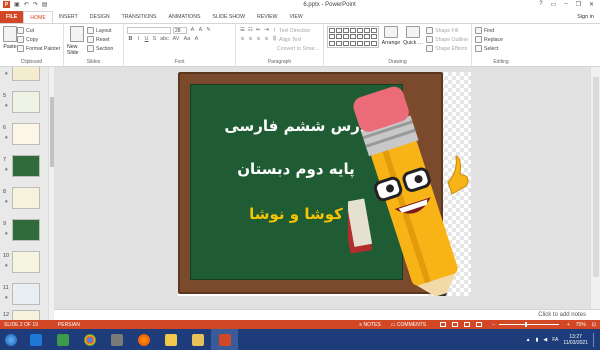 This screenshot has height=350, width=600. What do you see at coordinates (501, 30) in the screenshot?
I see `find-button: Find` at bounding box center [501, 30].